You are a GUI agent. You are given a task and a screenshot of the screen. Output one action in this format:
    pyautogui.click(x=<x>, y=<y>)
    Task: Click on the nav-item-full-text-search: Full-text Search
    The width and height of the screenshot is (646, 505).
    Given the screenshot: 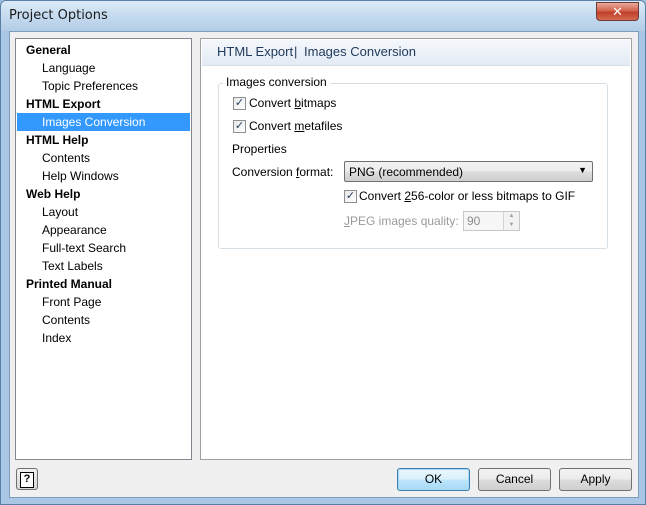 What is the action you would take?
    pyautogui.click(x=84, y=248)
    